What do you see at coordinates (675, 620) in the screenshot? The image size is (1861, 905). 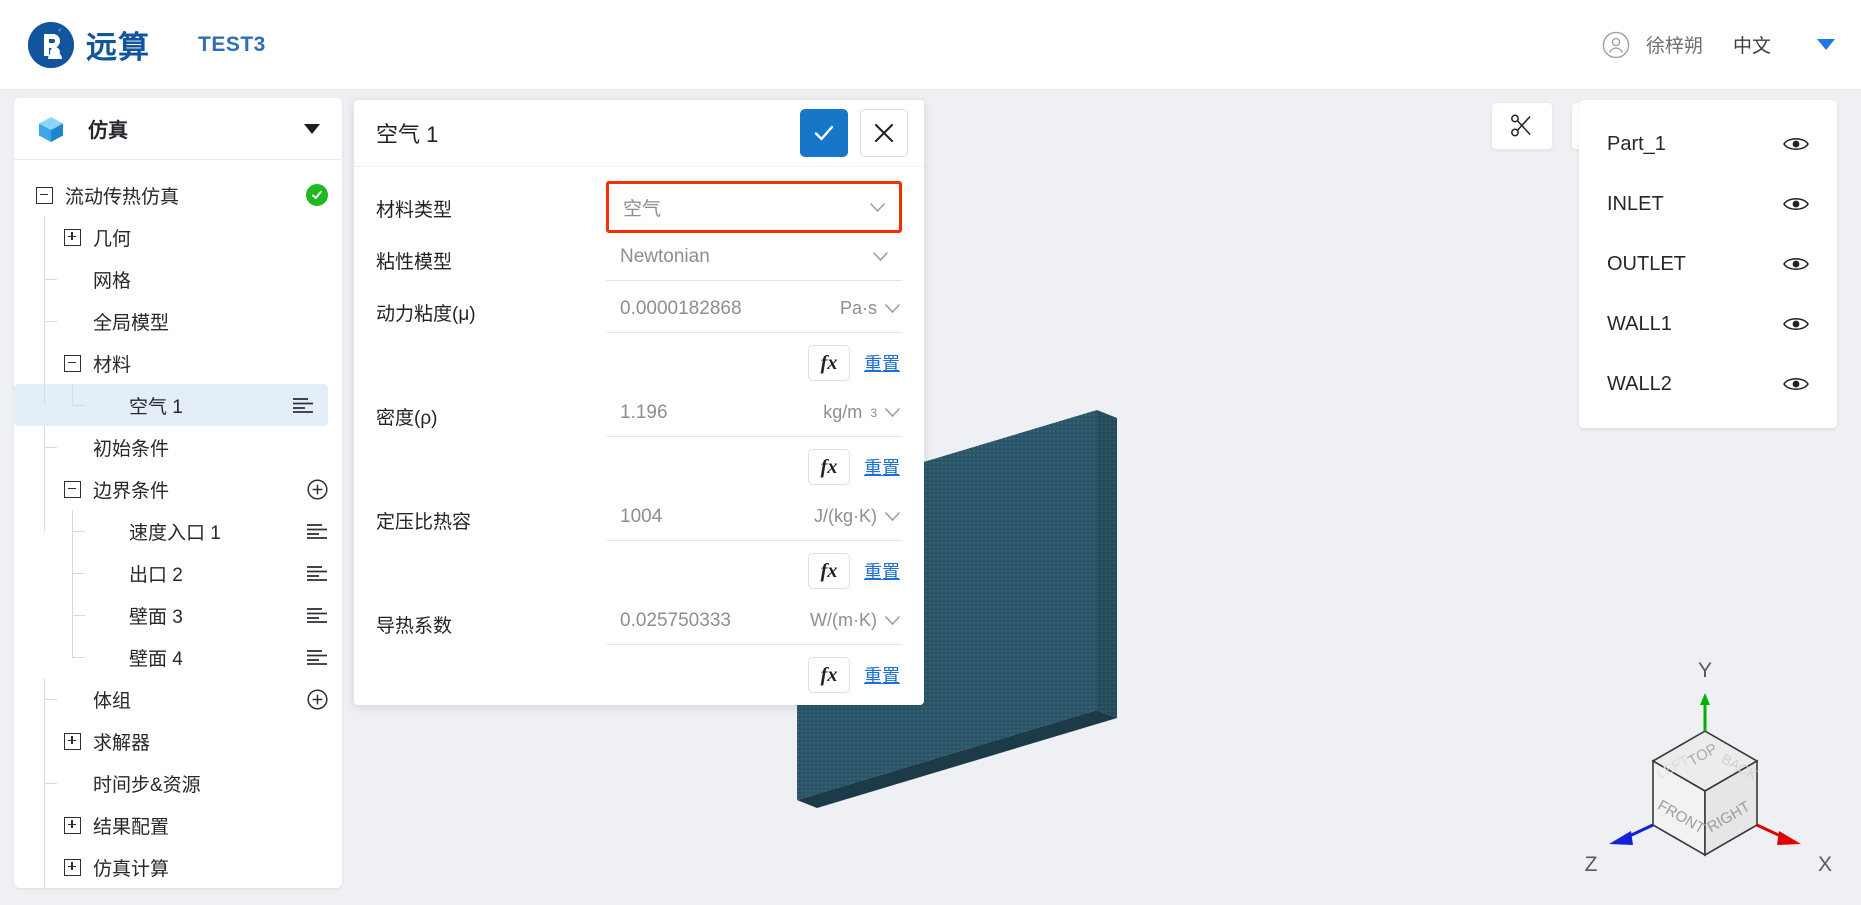 I see `field-value: 0.025750333` at bounding box center [675, 620].